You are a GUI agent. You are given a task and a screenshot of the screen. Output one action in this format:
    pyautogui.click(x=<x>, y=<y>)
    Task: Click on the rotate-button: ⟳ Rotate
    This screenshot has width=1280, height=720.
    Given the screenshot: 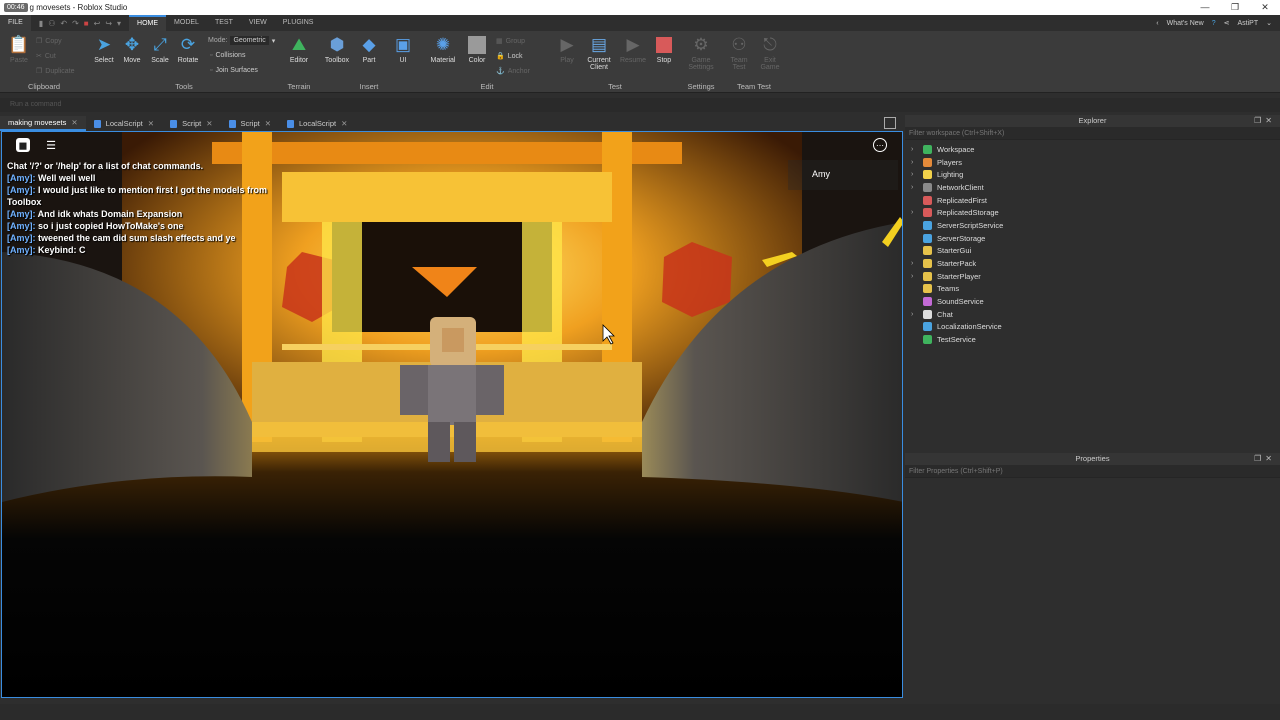 What is the action you would take?
    pyautogui.click(x=188, y=49)
    